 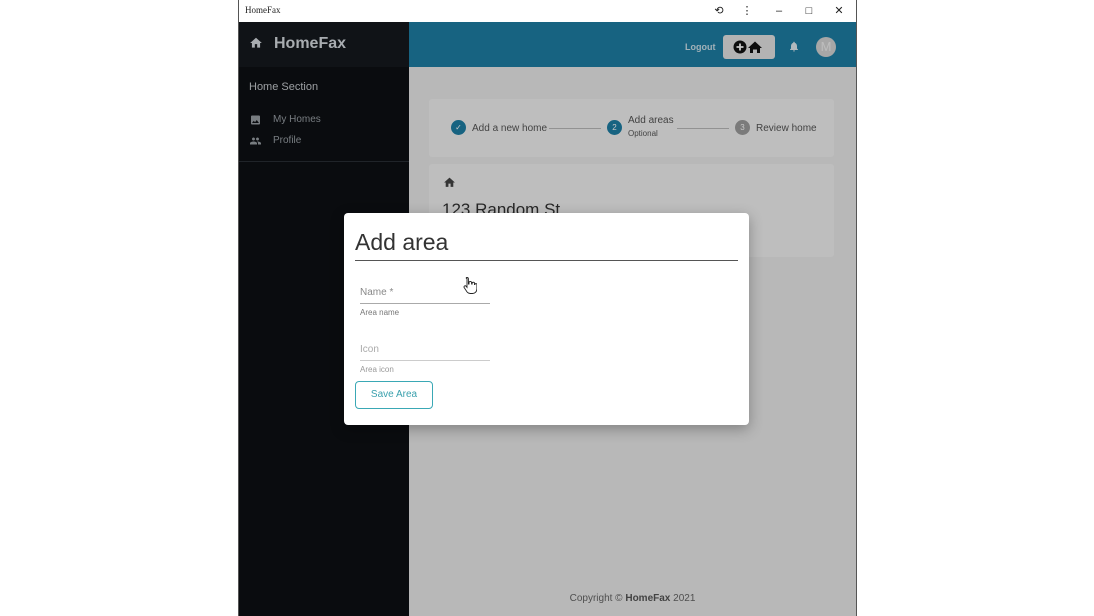 What do you see at coordinates (779, 11) in the screenshot?
I see `minimize-icon: –` at bounding box center [779, 11].